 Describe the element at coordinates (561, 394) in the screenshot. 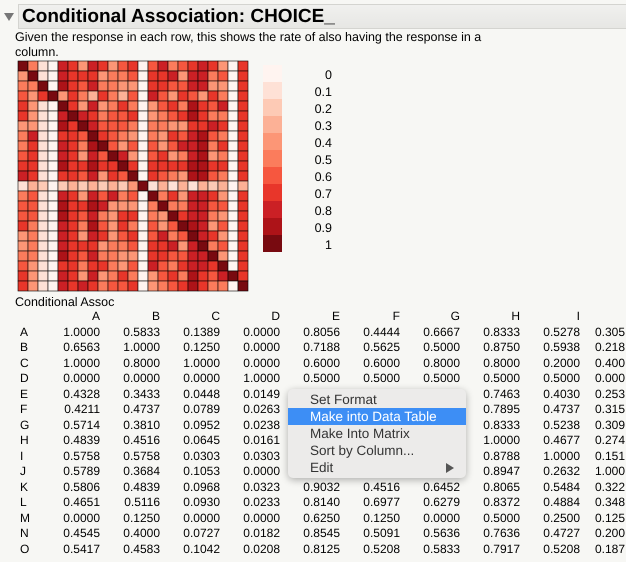

I see `table-cell-text: 0.4030` at that location.